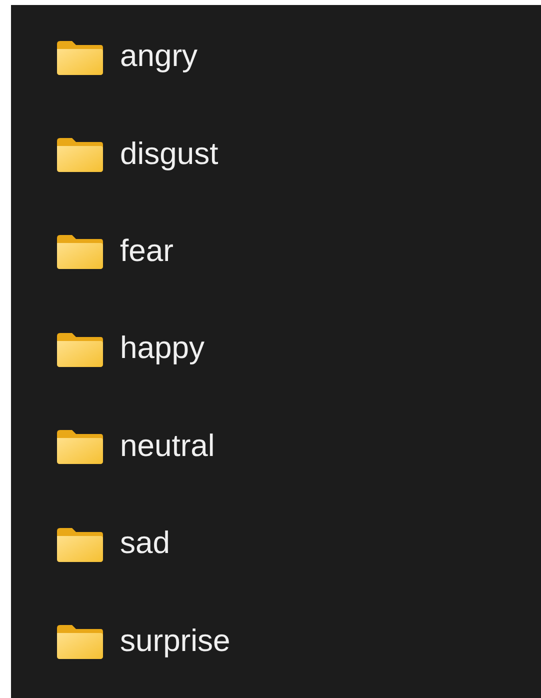  Describe the element at coordinates (276, 57) in the screenshot. I see `folder-item: angry` at that location.